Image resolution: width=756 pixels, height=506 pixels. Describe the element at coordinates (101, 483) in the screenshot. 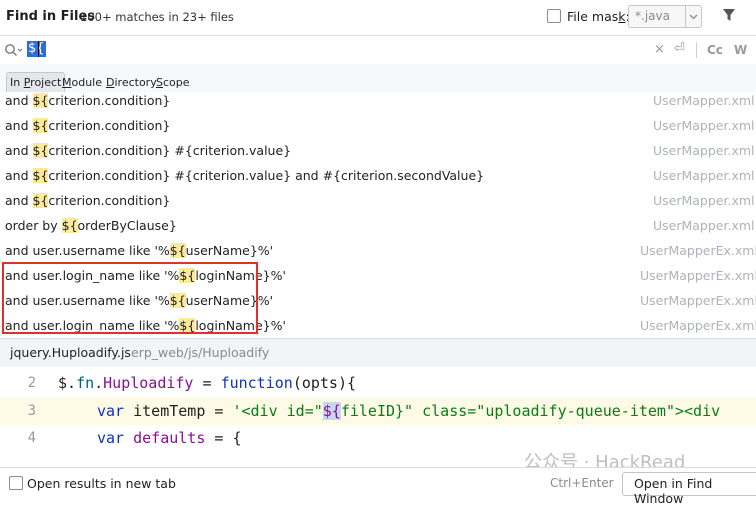

I see `open-new-tab-label: Open results in new tab` at that location.